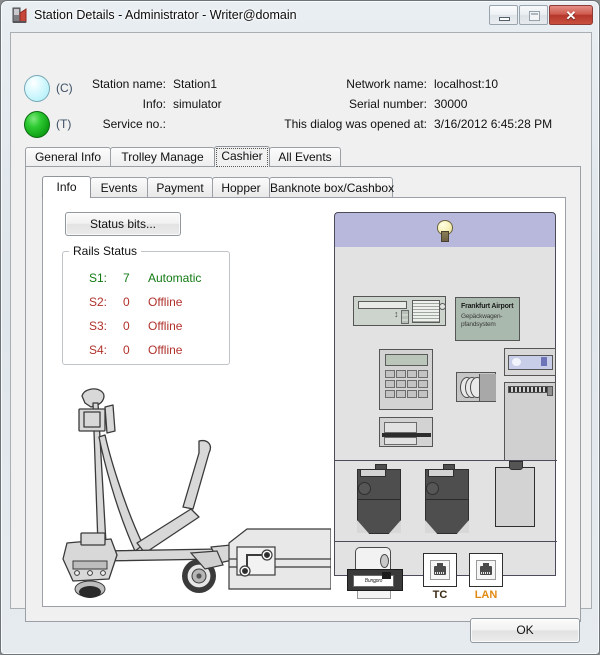  I want to click on sign-line-2: Gepäckwagen-, so click(482, 316).